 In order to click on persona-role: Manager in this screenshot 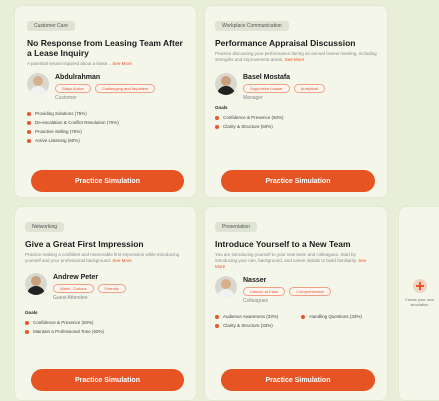, I will do `click(253, 98)`.